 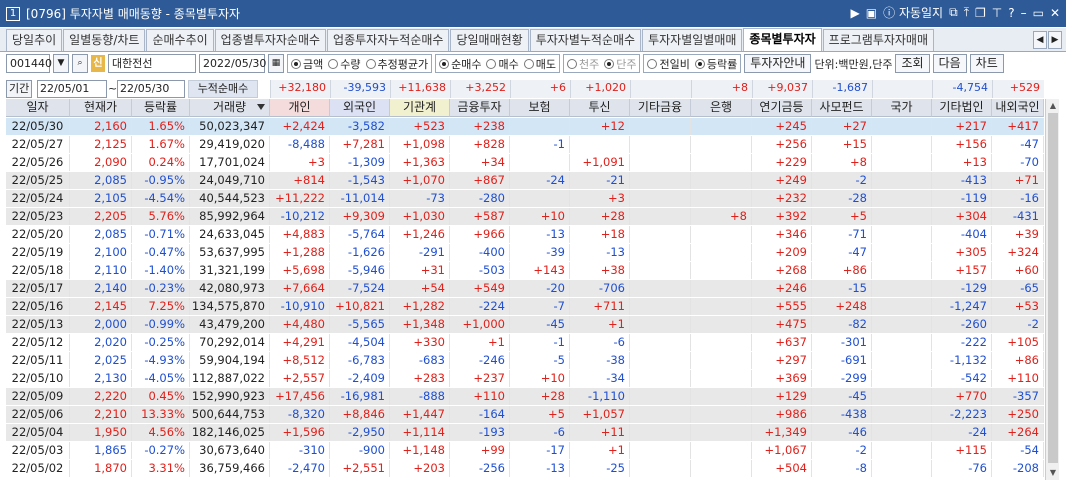 I want to click on radio-group1-0: 금액, so click(x=307, y=64).